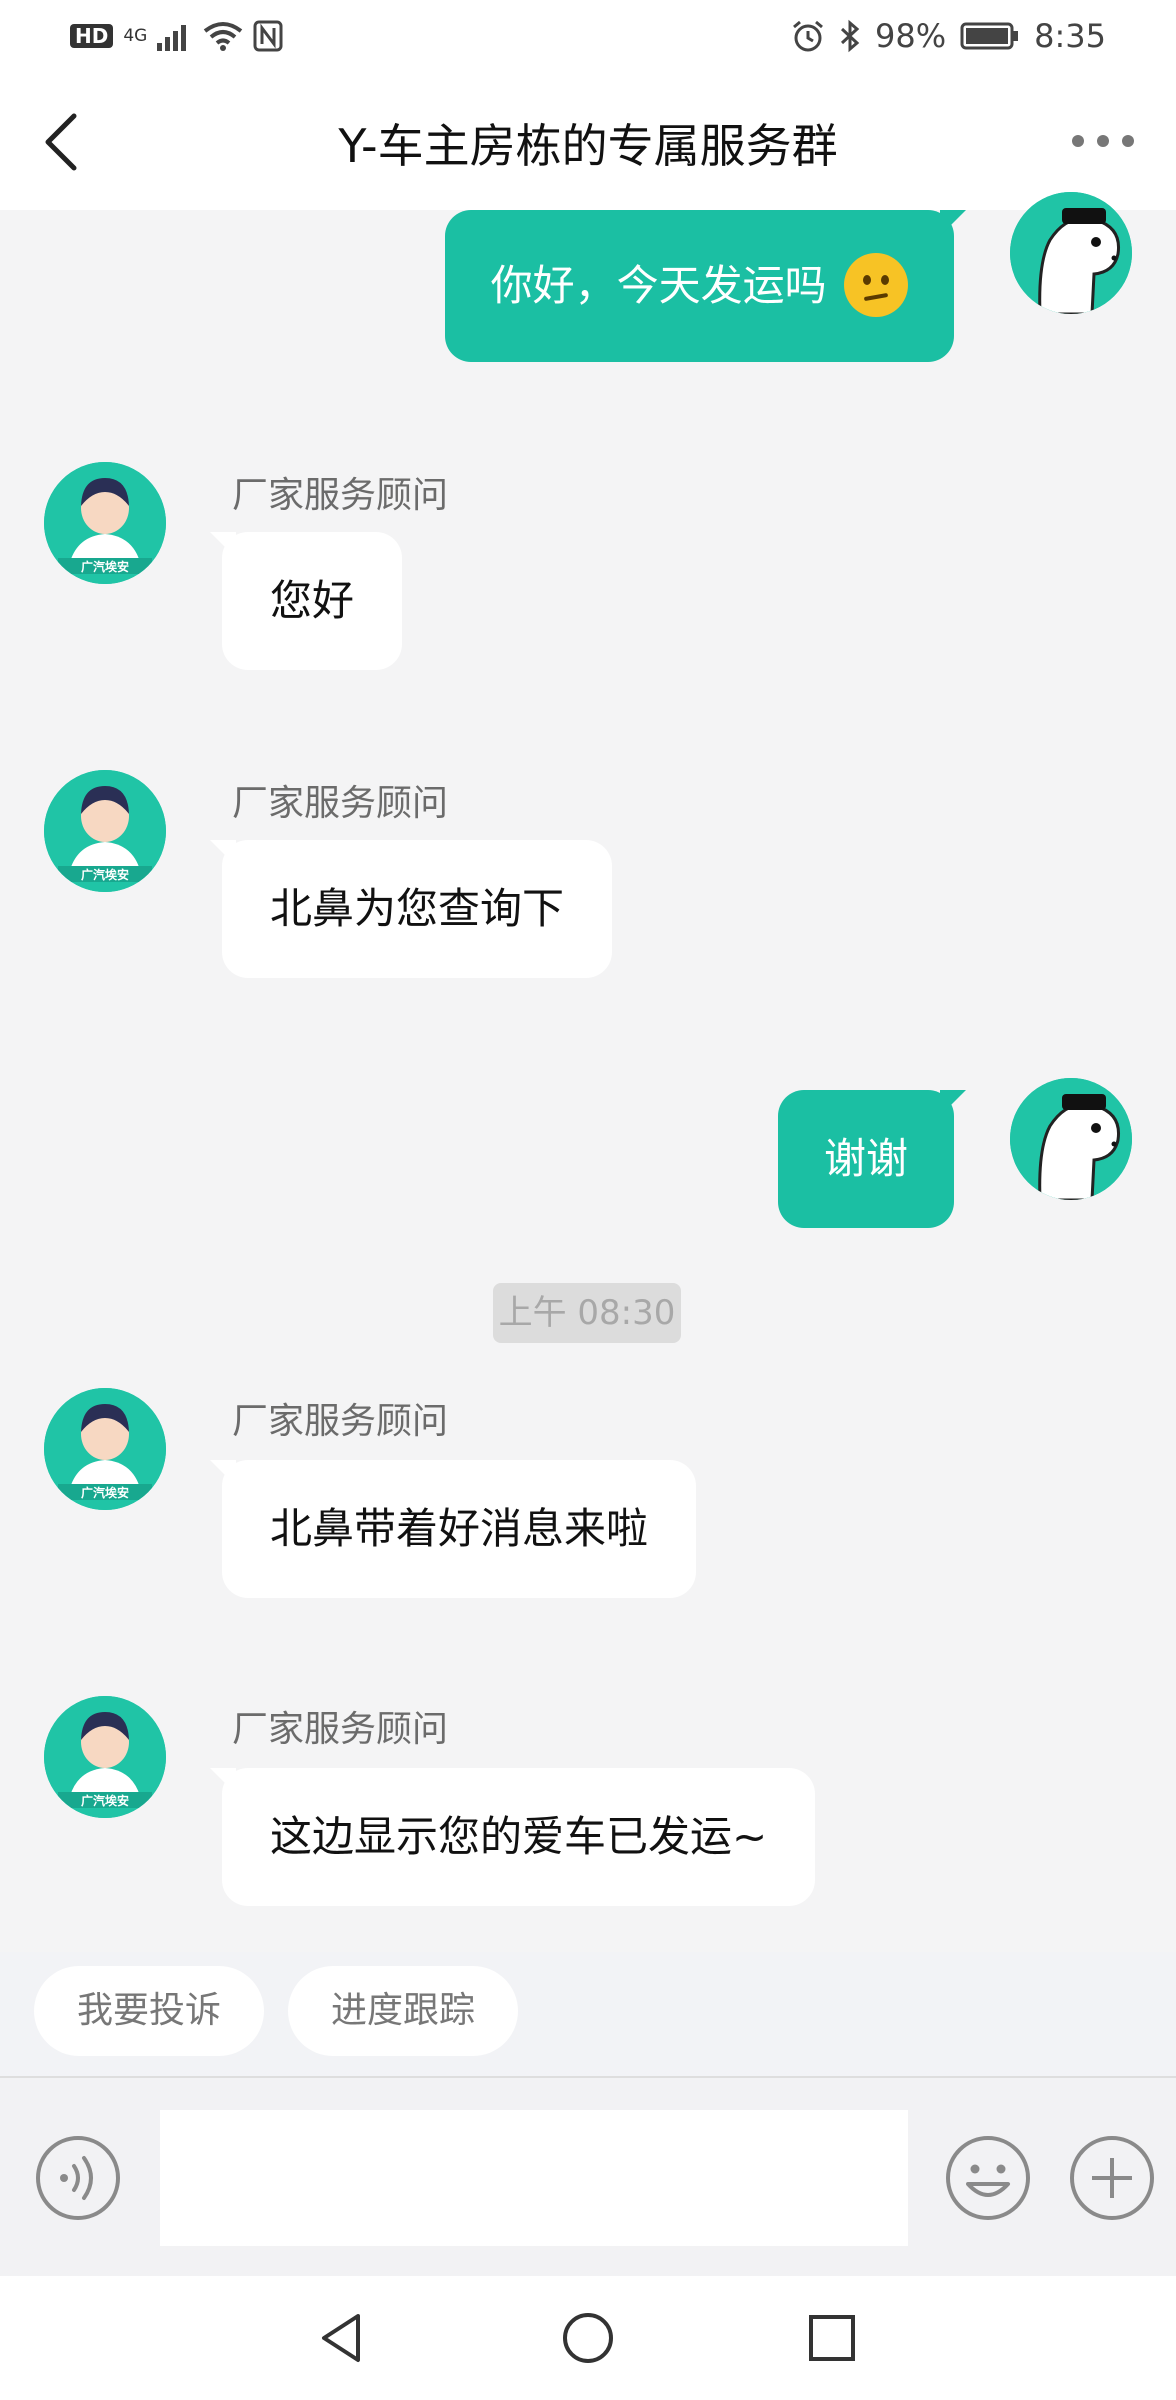 This screenshot has height=2400, width=1176. I want to click on plus-button, so click(1112, 2178).